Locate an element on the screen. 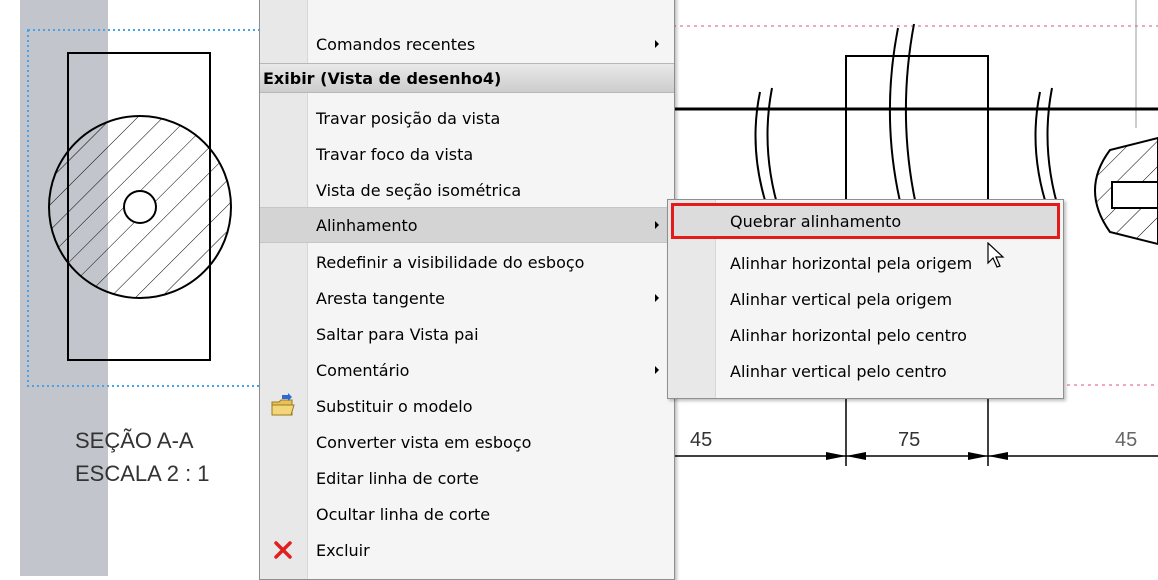 This screenshot has height=580, width=1158. submenu-item-alinhar-horizontal-centro: Alinhar horizontal pelo centro is located at coordinates (865, 336).